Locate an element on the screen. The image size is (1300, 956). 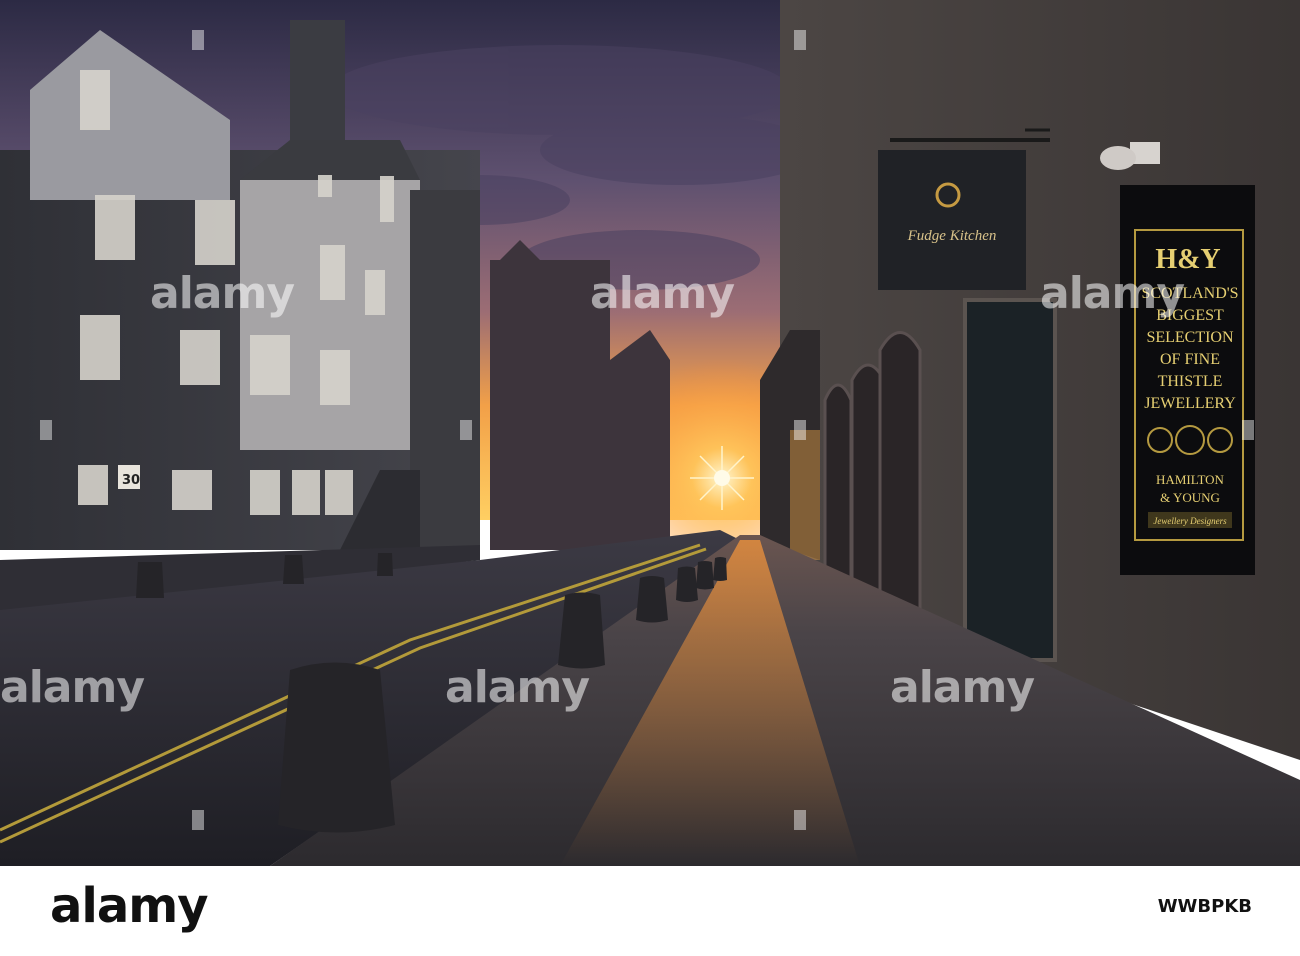
footer-bar: alamy WWBPKB is located at coordinates (650, 911).